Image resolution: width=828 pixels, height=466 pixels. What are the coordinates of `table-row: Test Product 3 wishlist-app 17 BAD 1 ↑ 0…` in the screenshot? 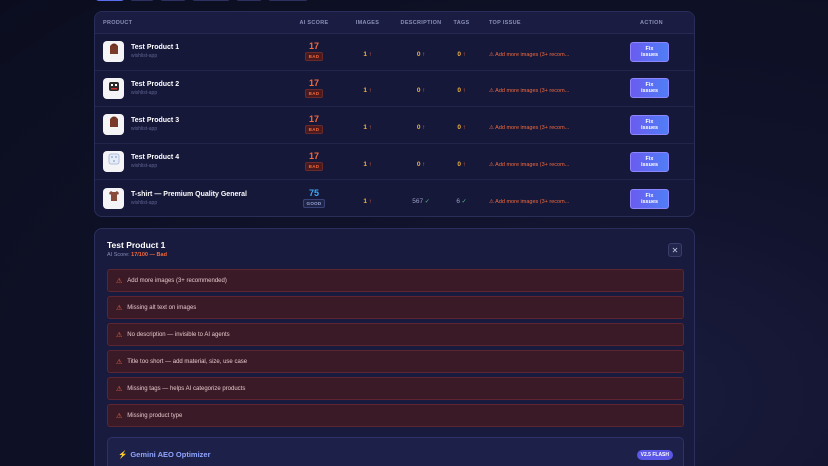 It's located at (394, 125).